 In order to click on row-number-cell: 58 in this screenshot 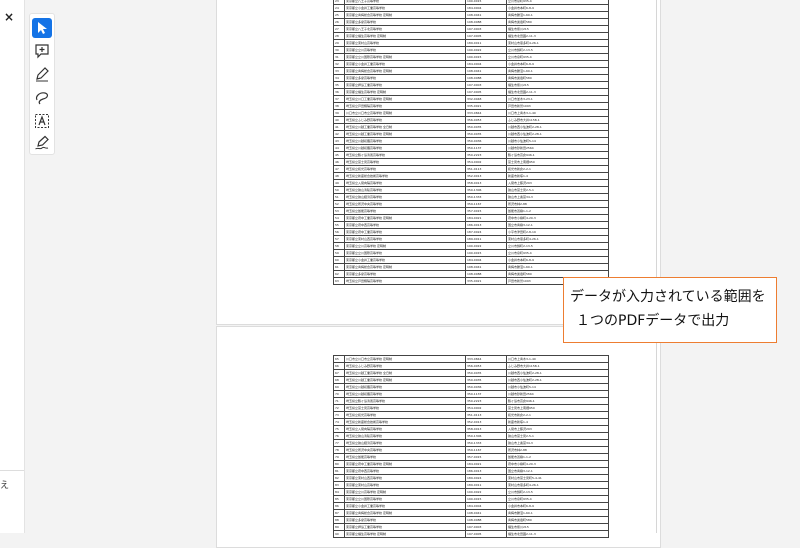, I will do `click(339, 246)`.